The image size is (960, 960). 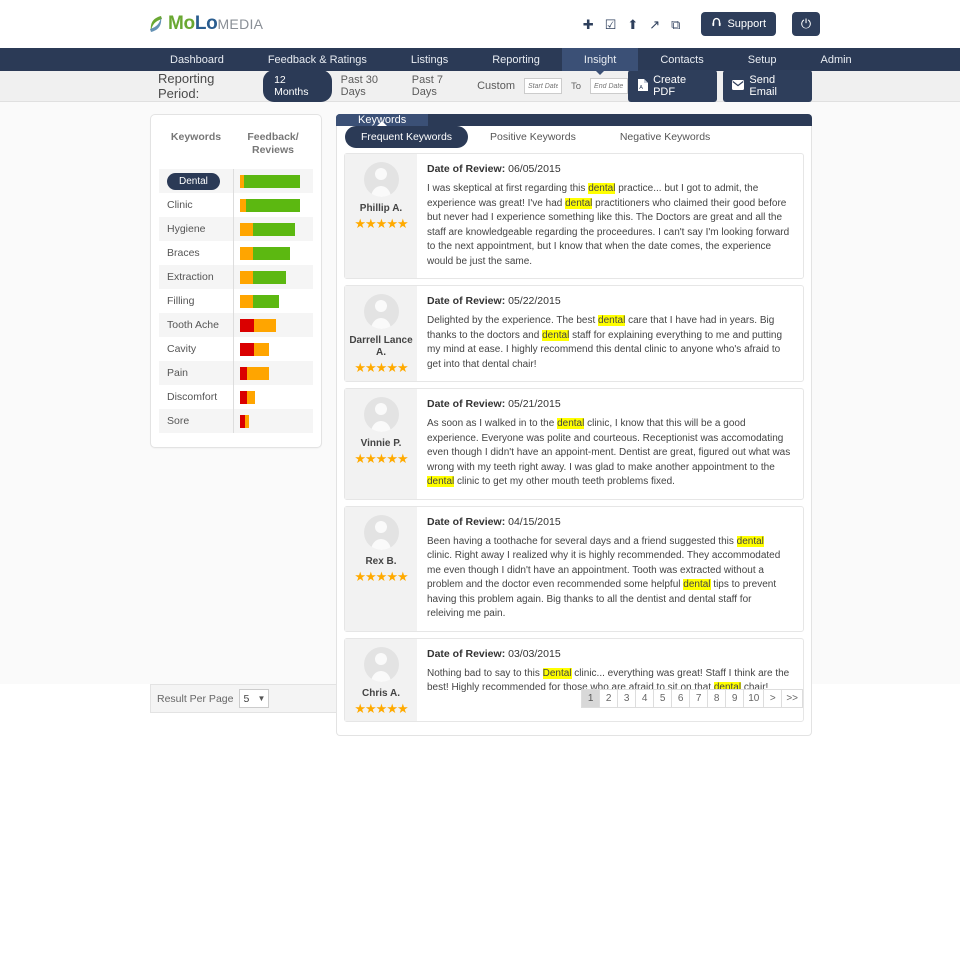 What do you see at coordinates (236, 397) in the screenshot?
I see `keyword-row: Discomfort` at bounding box center [236, 397].